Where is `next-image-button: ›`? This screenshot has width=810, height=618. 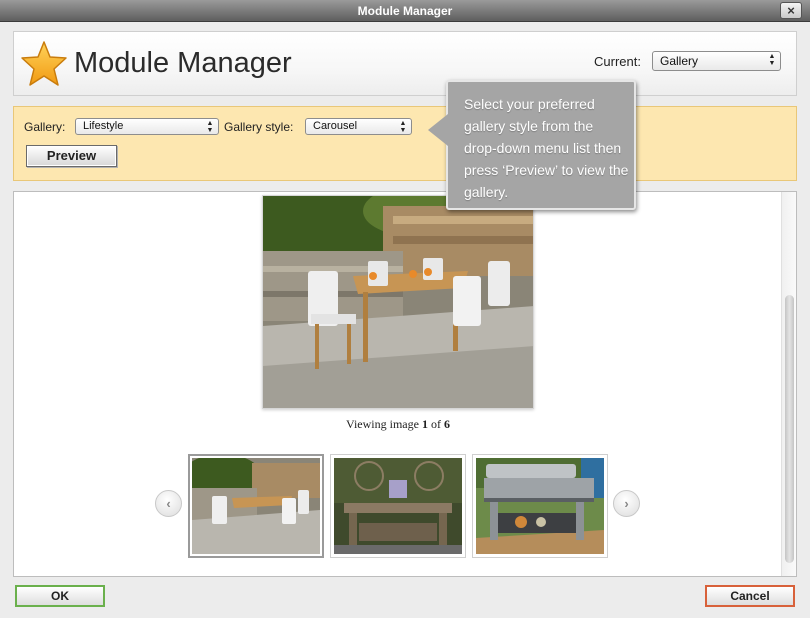
next-image-button: › is located at coordinates (626, 503).